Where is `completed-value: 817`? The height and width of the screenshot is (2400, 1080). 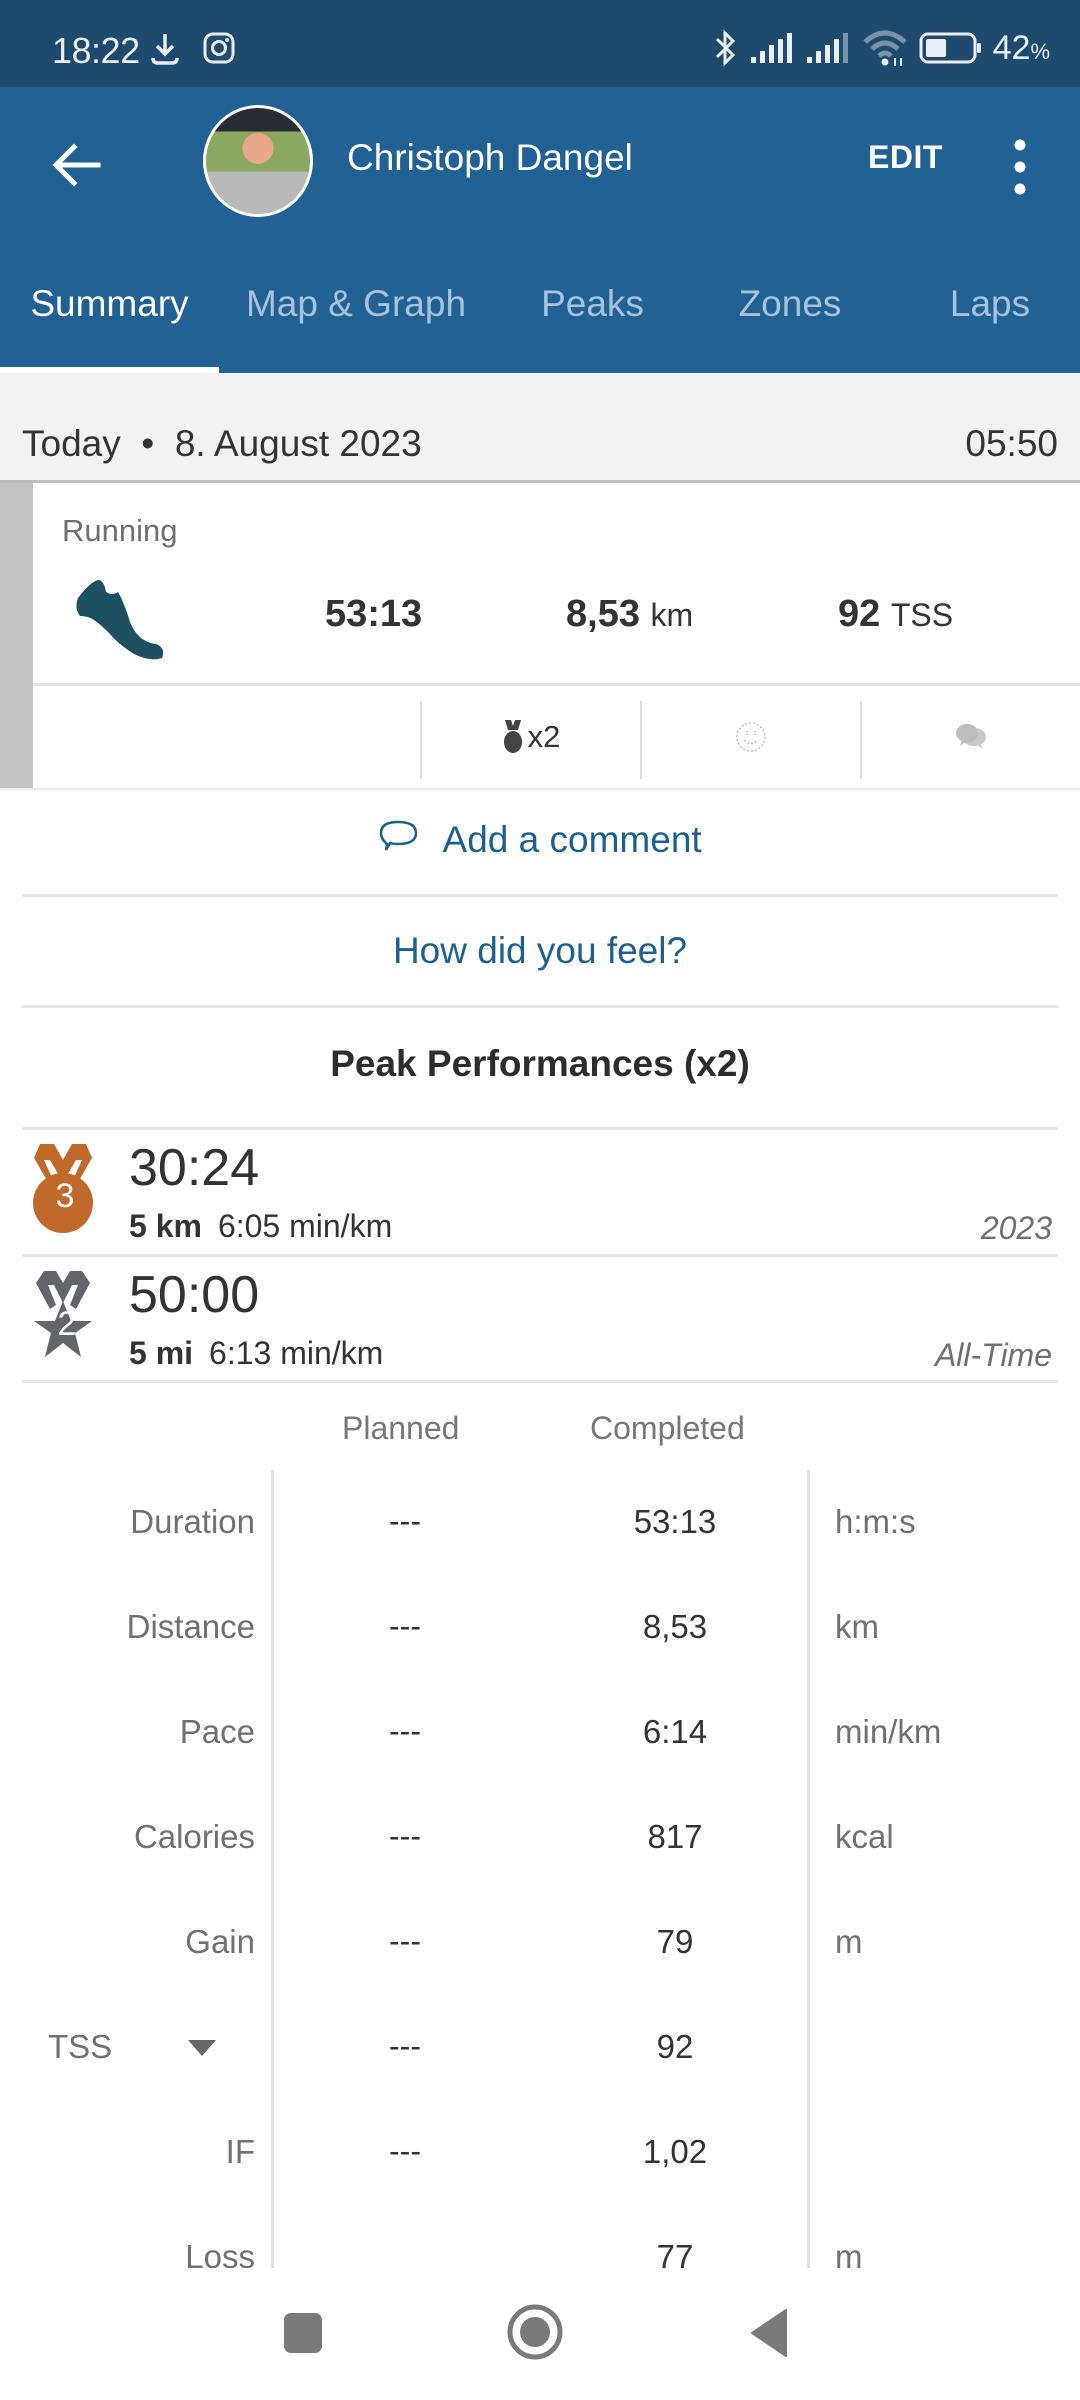
completed-value: 817 is located at coordinates (675, 1837).